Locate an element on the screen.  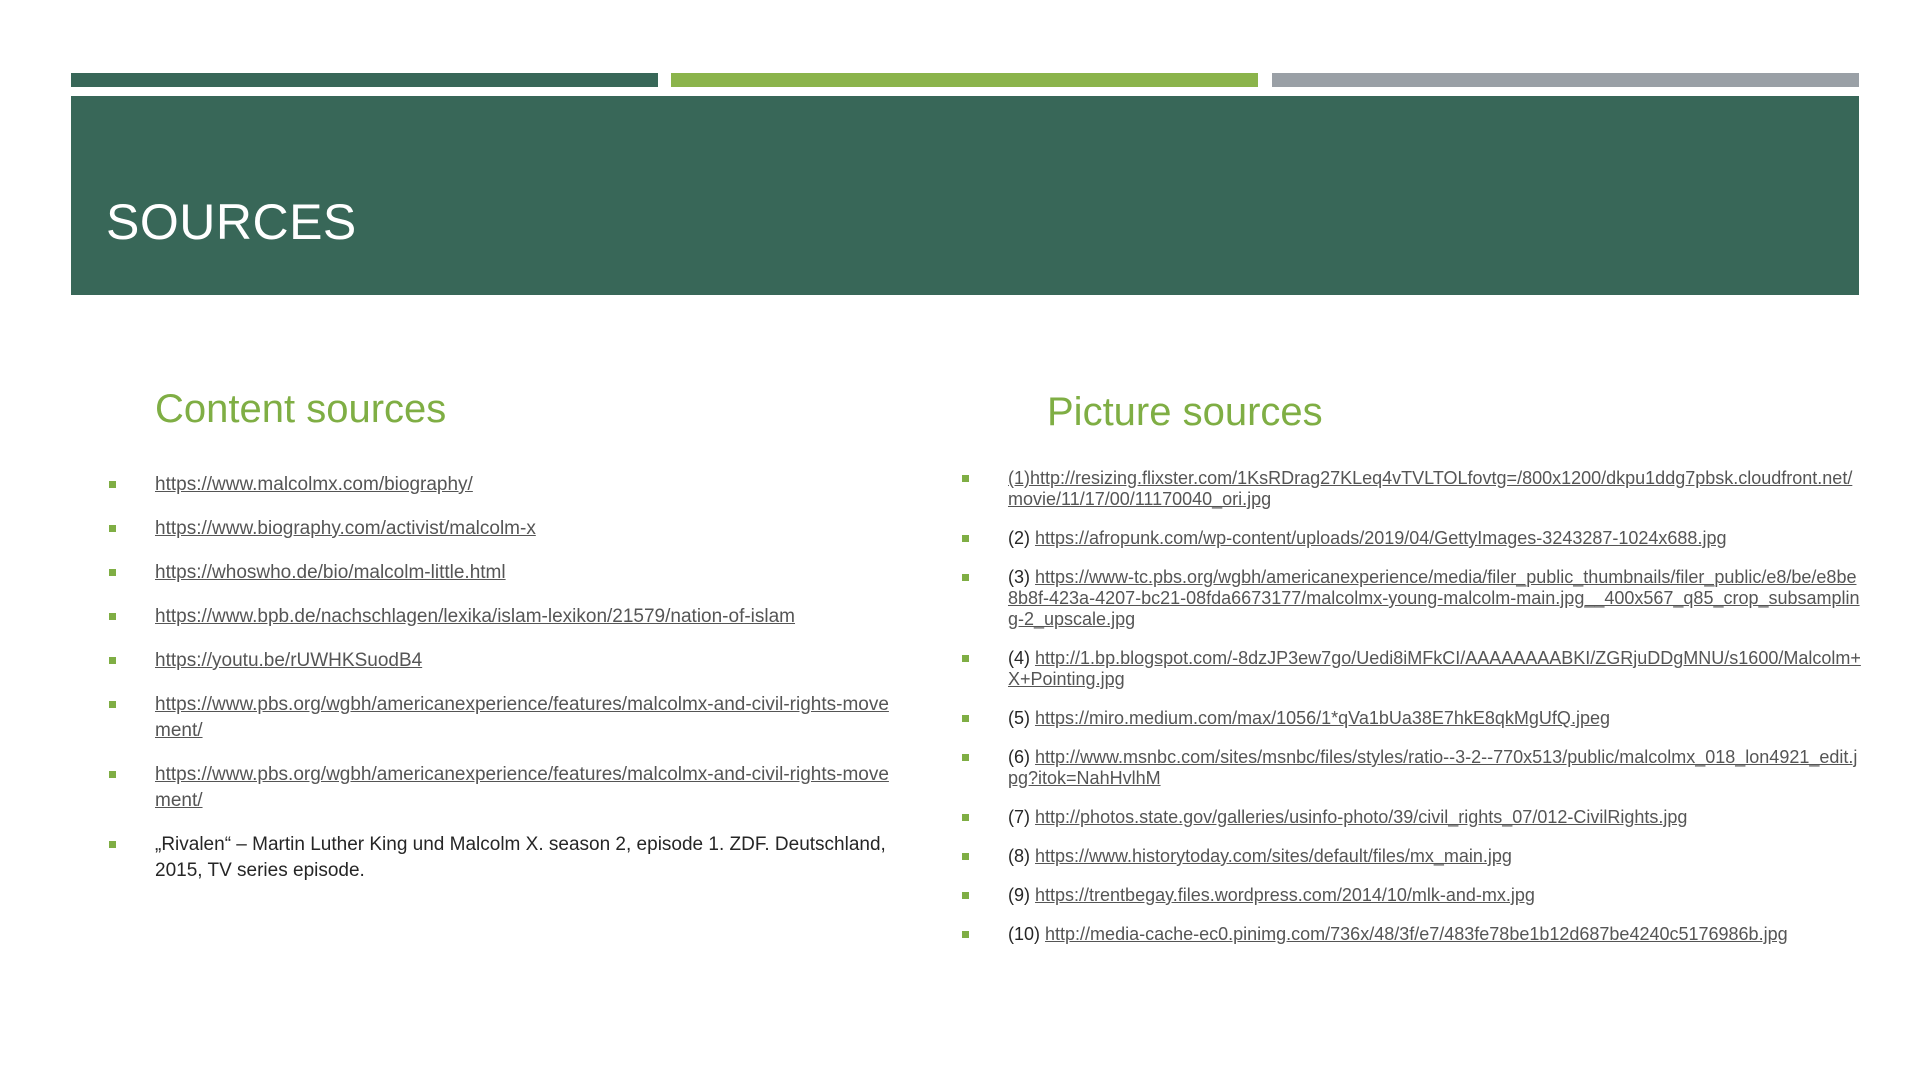
source-number: (7) is located at coordinates (1019, 817).